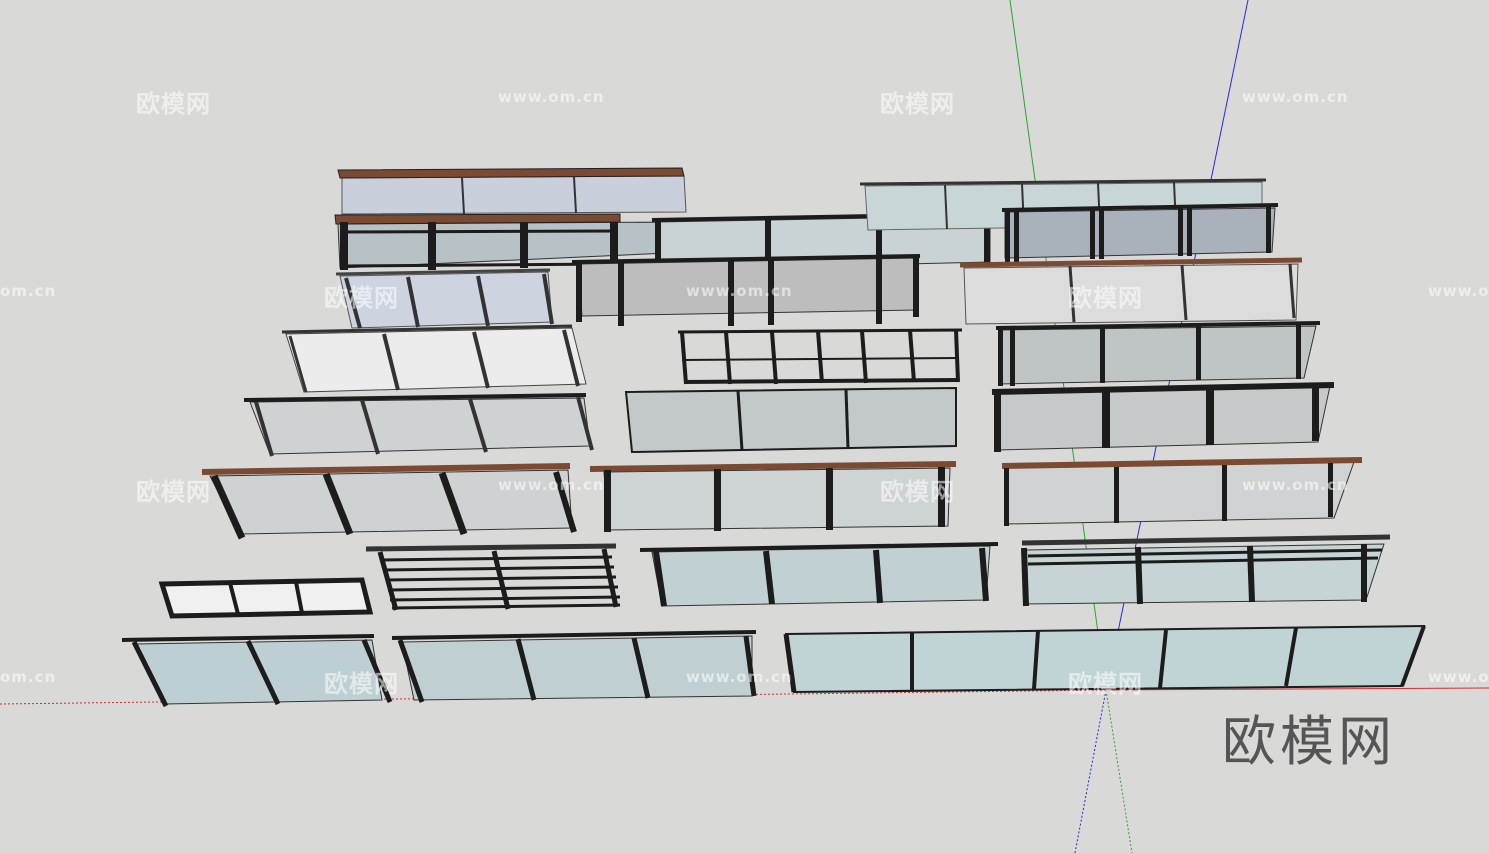  I want to click on railing-model-frameless-panels, so click(790, 420).